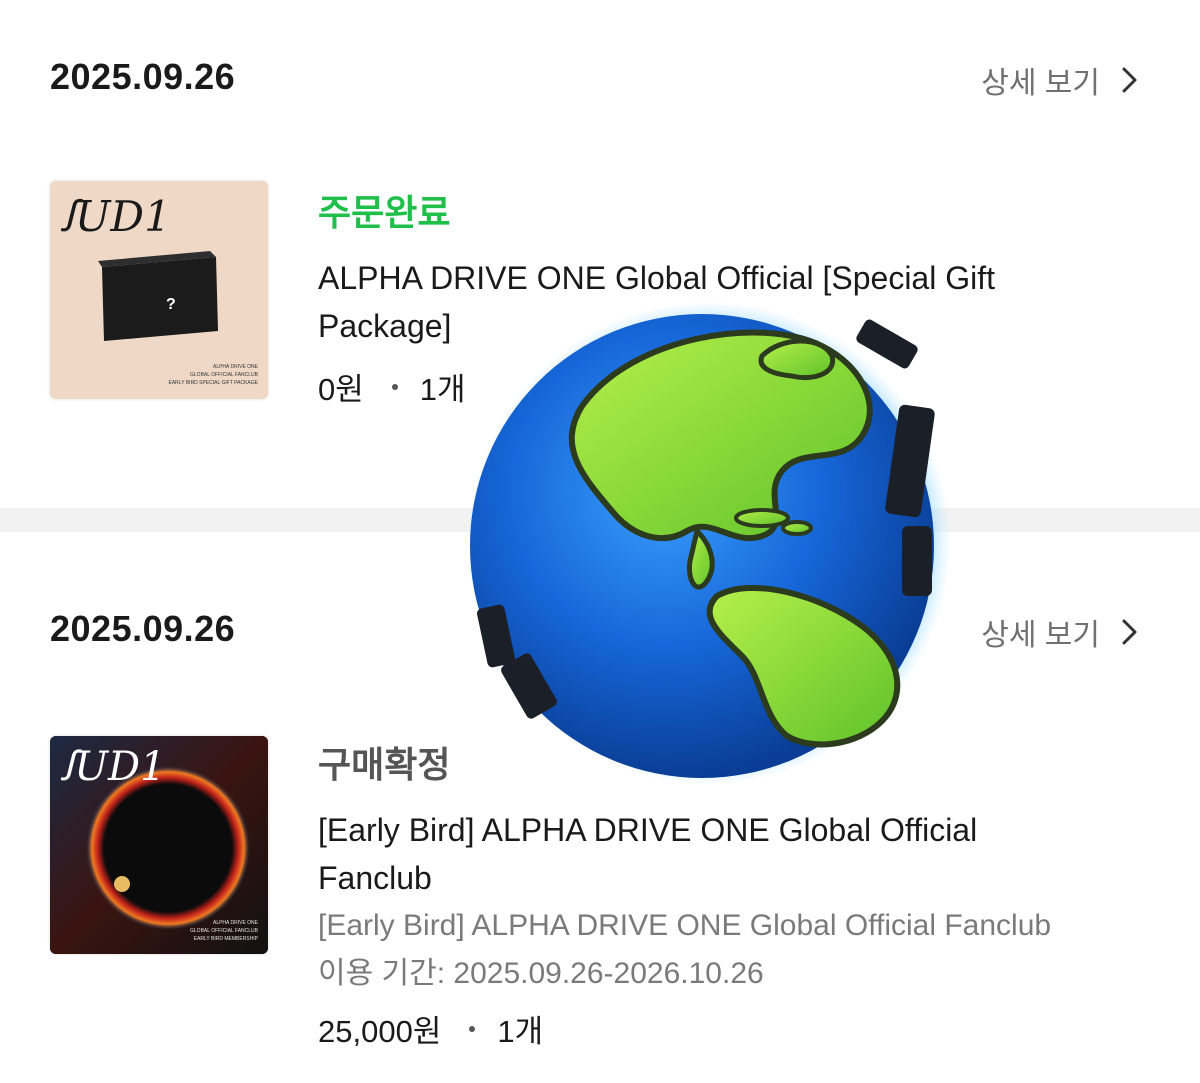  Describe the element at coordinates (384, 212) in the screenshot. I see `order-status: 주문완료` at that location.